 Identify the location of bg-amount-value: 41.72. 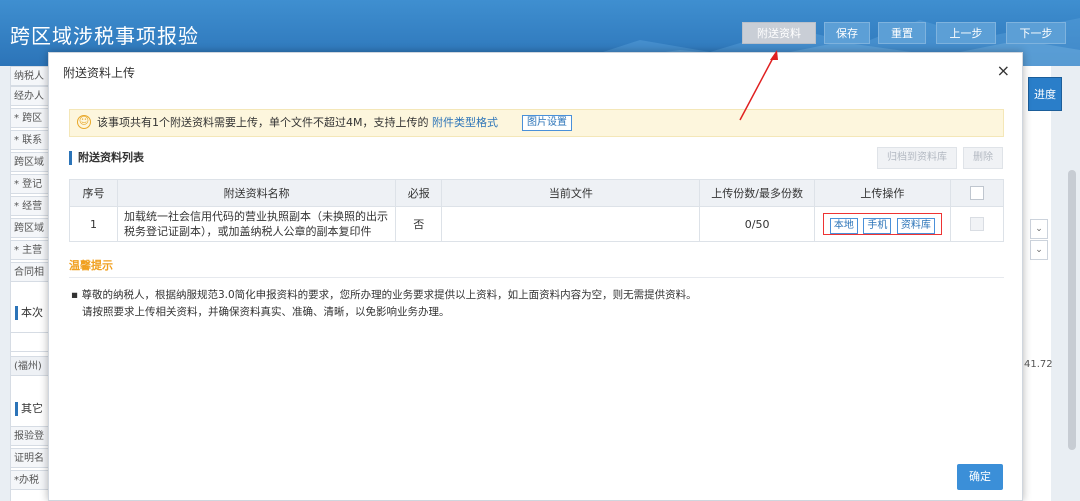
(1038, 364).